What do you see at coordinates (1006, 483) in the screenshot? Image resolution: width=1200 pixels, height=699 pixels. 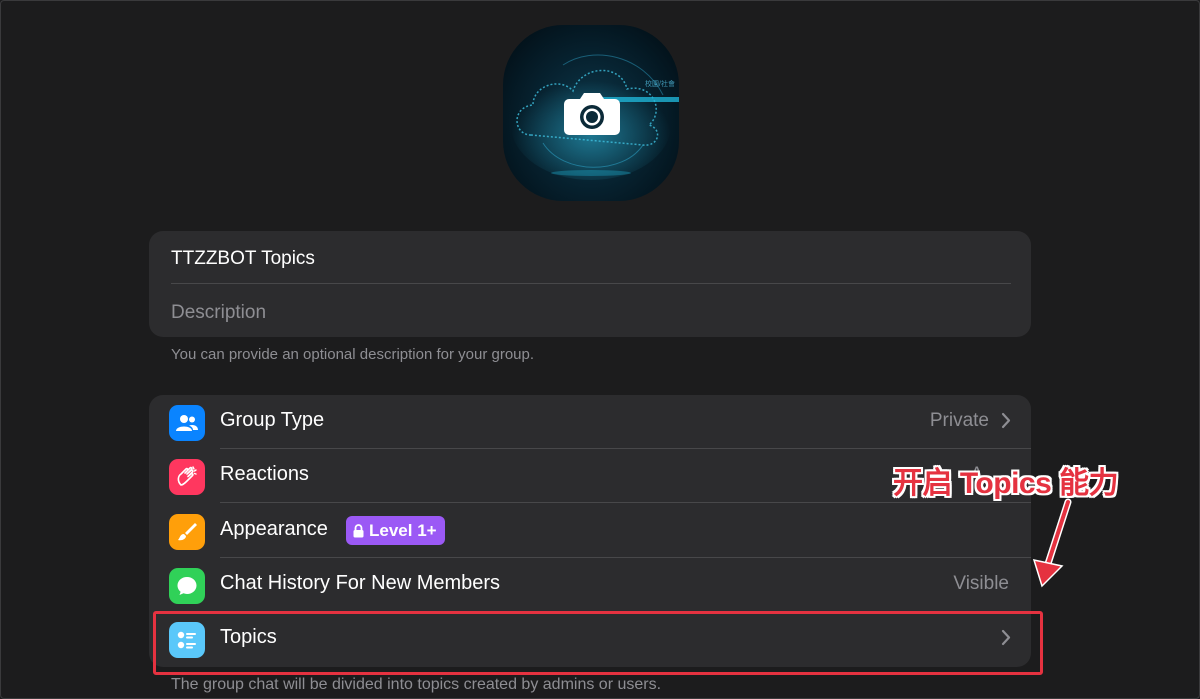 I see `annotation-text: 开启 Topics 能力` at bounding box center [1006, 483].